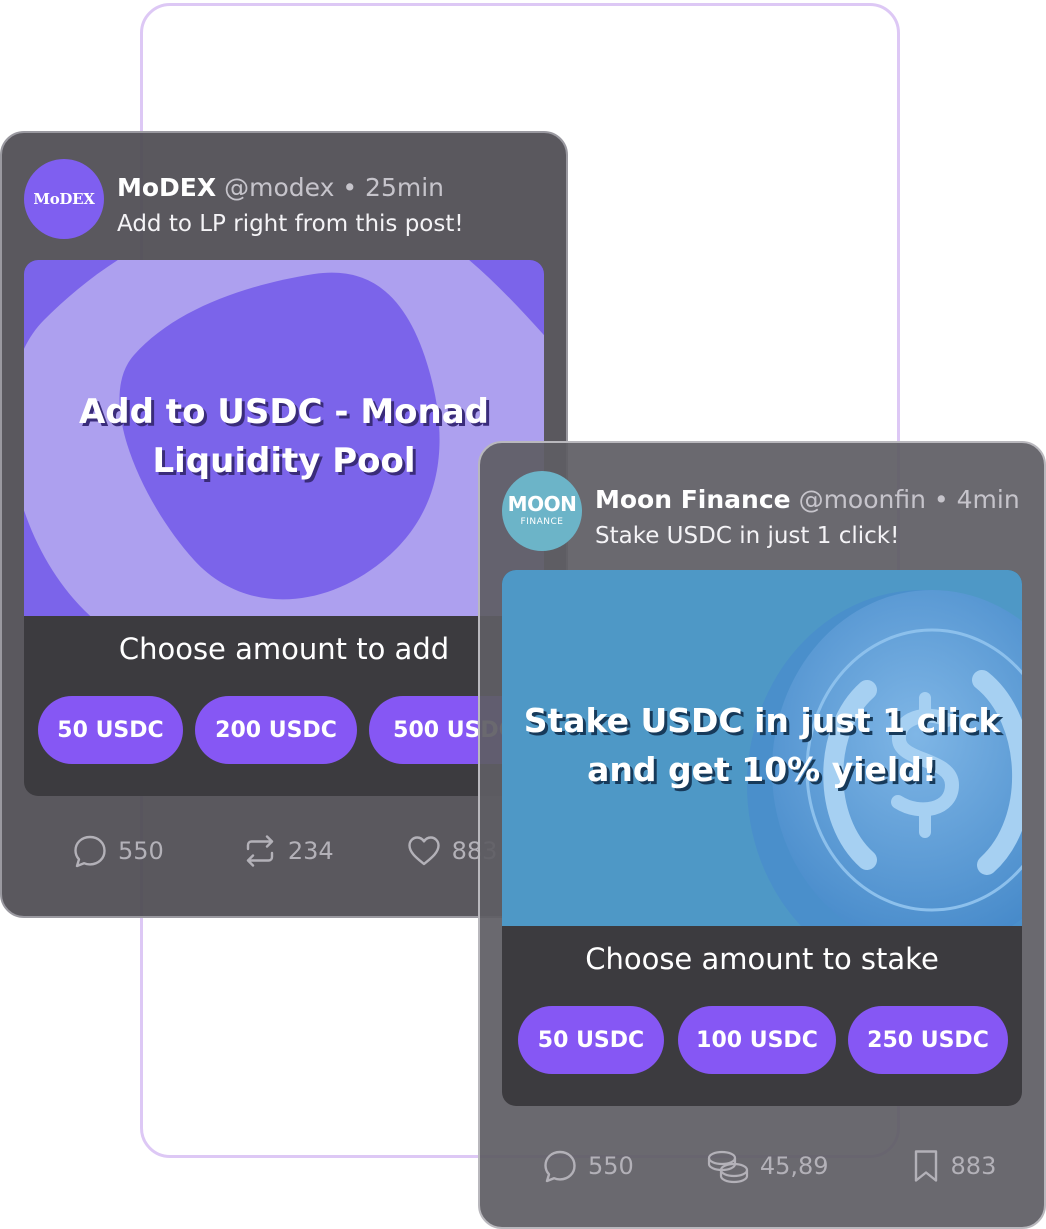 The image size is (1046, 1229). I want to click on banner-title-line-2: and get 10% yield!, so click(762, 769).